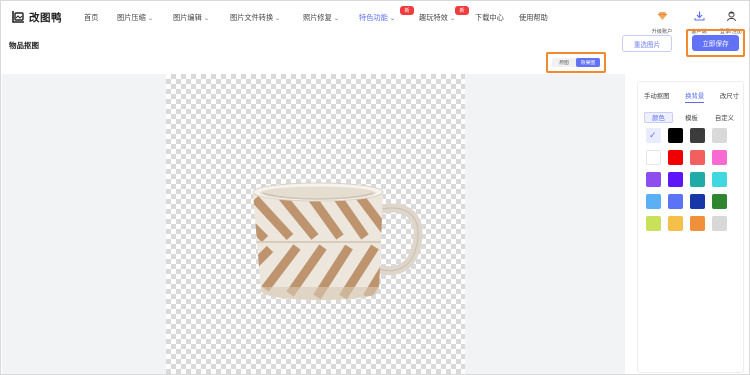 This screenshot has width=750, height=375. What do you see at coordinates (252, 17) in the screenshot?
I see `nav-file-convert-label: 图片文件转换` at bounding box center [252, 17].